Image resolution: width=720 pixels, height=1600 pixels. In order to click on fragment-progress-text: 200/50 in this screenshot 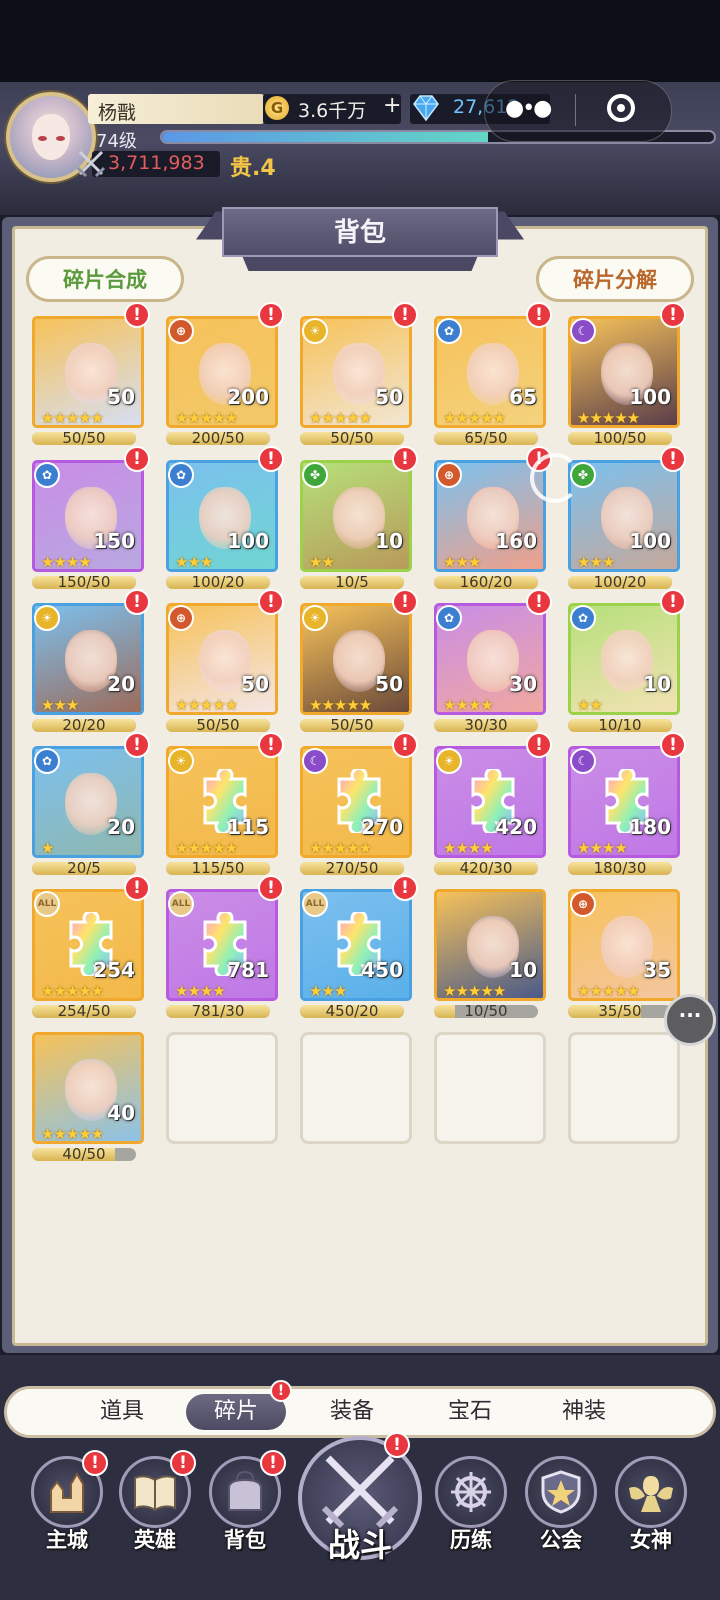, I will do `click(218, 438)`.